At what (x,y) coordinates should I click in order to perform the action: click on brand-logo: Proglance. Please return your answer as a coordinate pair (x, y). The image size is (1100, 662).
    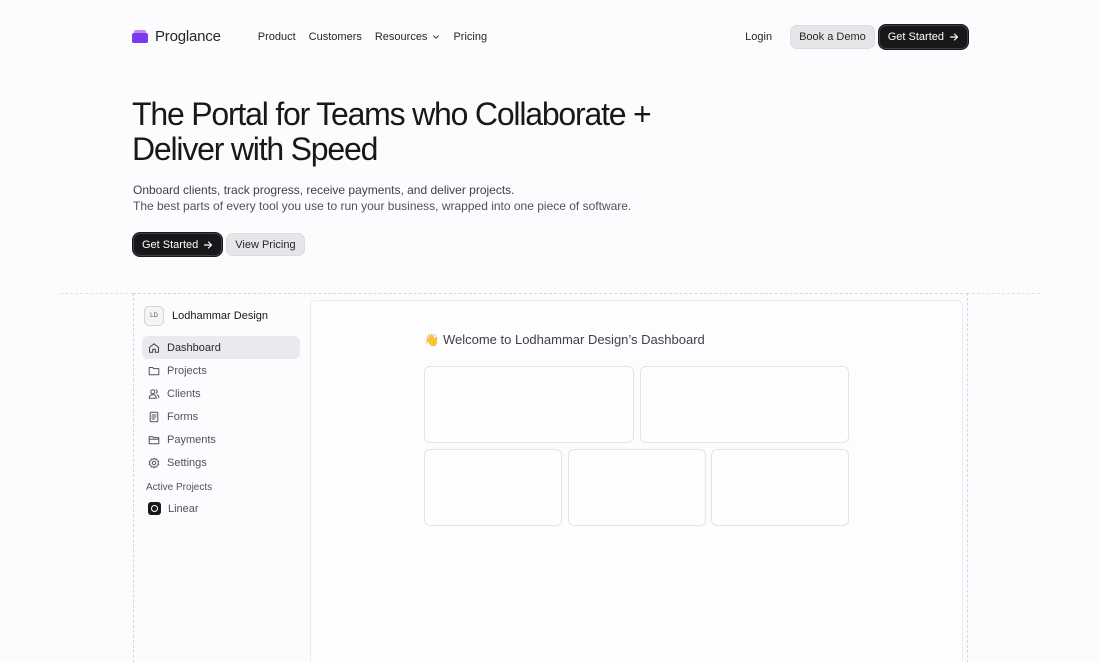
    Looking at the image, I should click on (176, 36).